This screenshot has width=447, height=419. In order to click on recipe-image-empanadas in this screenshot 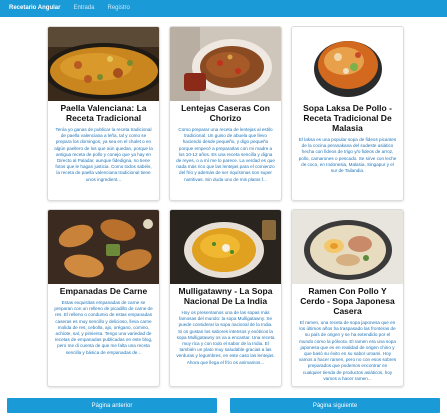, I will do `click(103, 247)`.